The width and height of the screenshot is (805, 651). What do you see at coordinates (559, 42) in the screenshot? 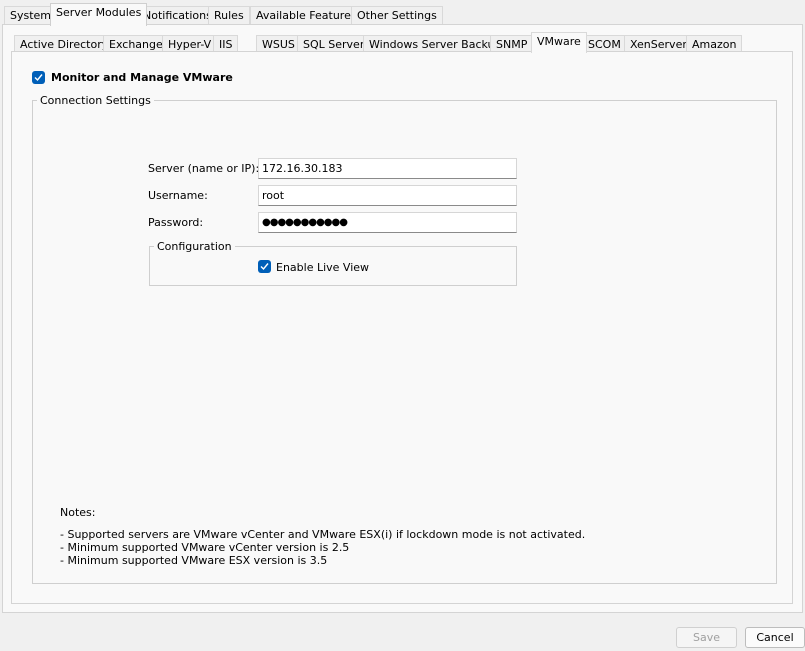
I see `subtab-vmware: VMware` at bounding box center [559, 42].